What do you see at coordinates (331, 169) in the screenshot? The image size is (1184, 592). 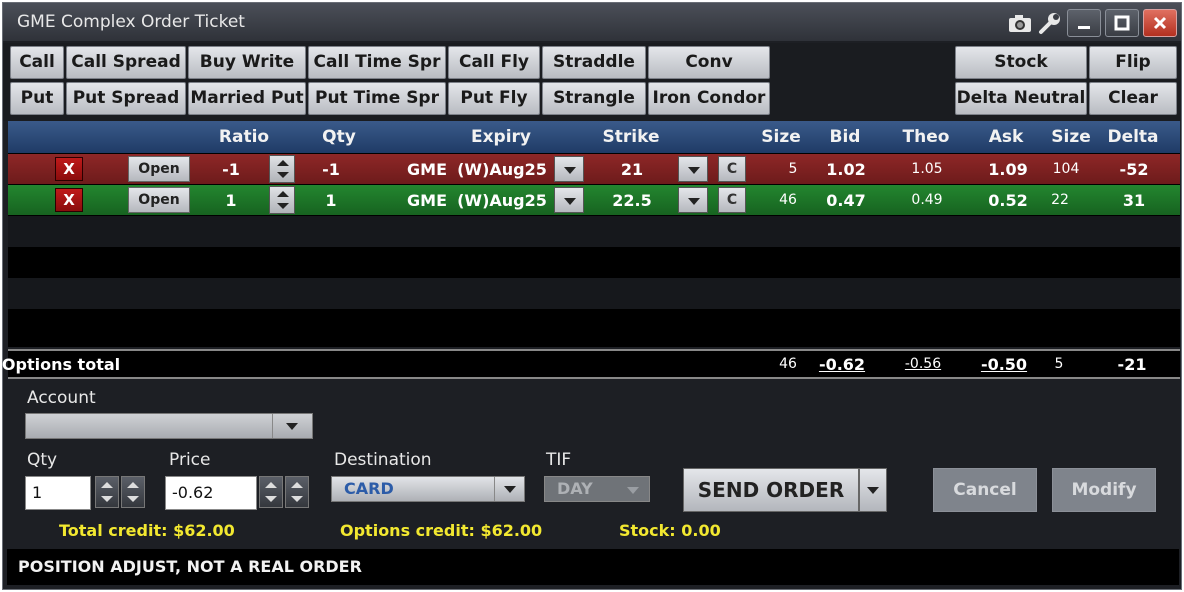 I see `leg-qty: -1` at bounding box center [331, 169].